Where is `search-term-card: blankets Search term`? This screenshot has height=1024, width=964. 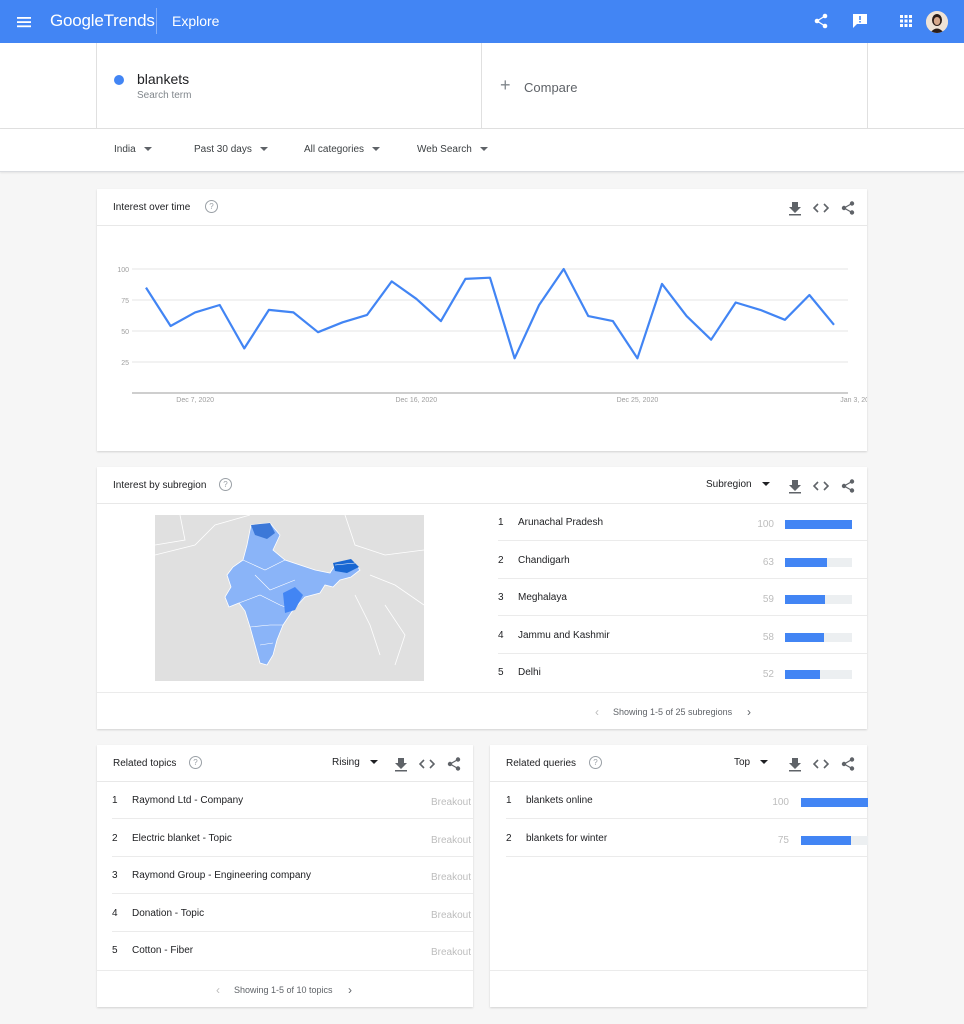
search-term-card: blankets Search term is located at coordinates (289, 86).